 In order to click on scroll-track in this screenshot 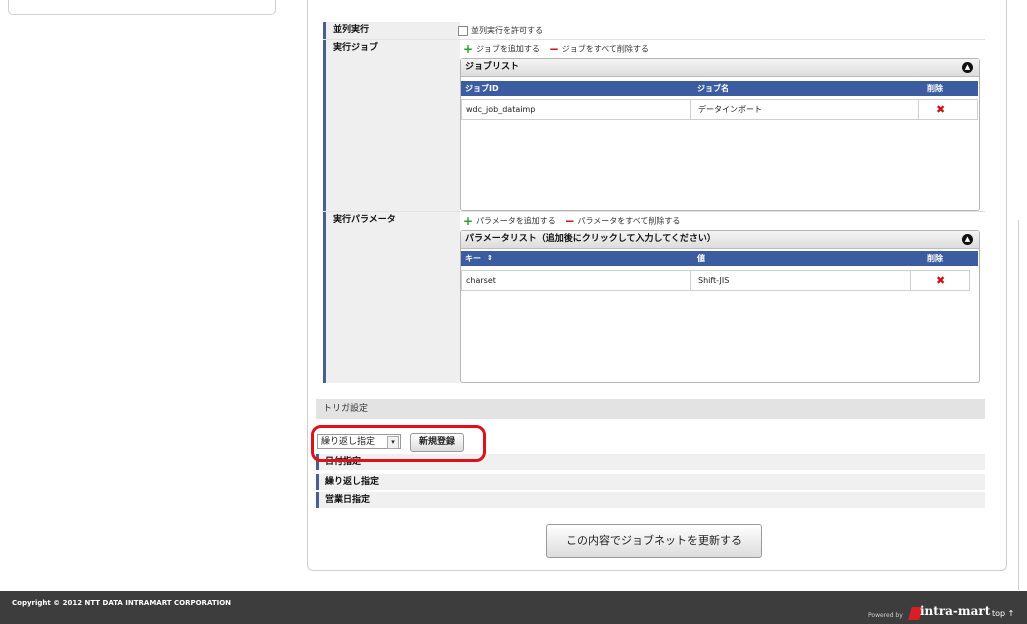, I will do `click(1018, 405)`.